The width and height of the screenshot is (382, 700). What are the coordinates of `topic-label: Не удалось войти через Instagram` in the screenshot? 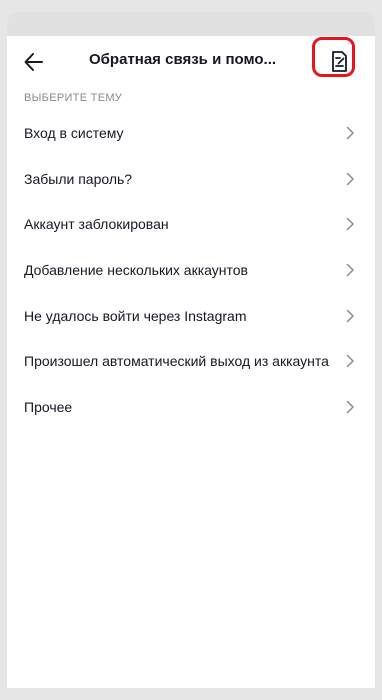 It's located at (135, 315).